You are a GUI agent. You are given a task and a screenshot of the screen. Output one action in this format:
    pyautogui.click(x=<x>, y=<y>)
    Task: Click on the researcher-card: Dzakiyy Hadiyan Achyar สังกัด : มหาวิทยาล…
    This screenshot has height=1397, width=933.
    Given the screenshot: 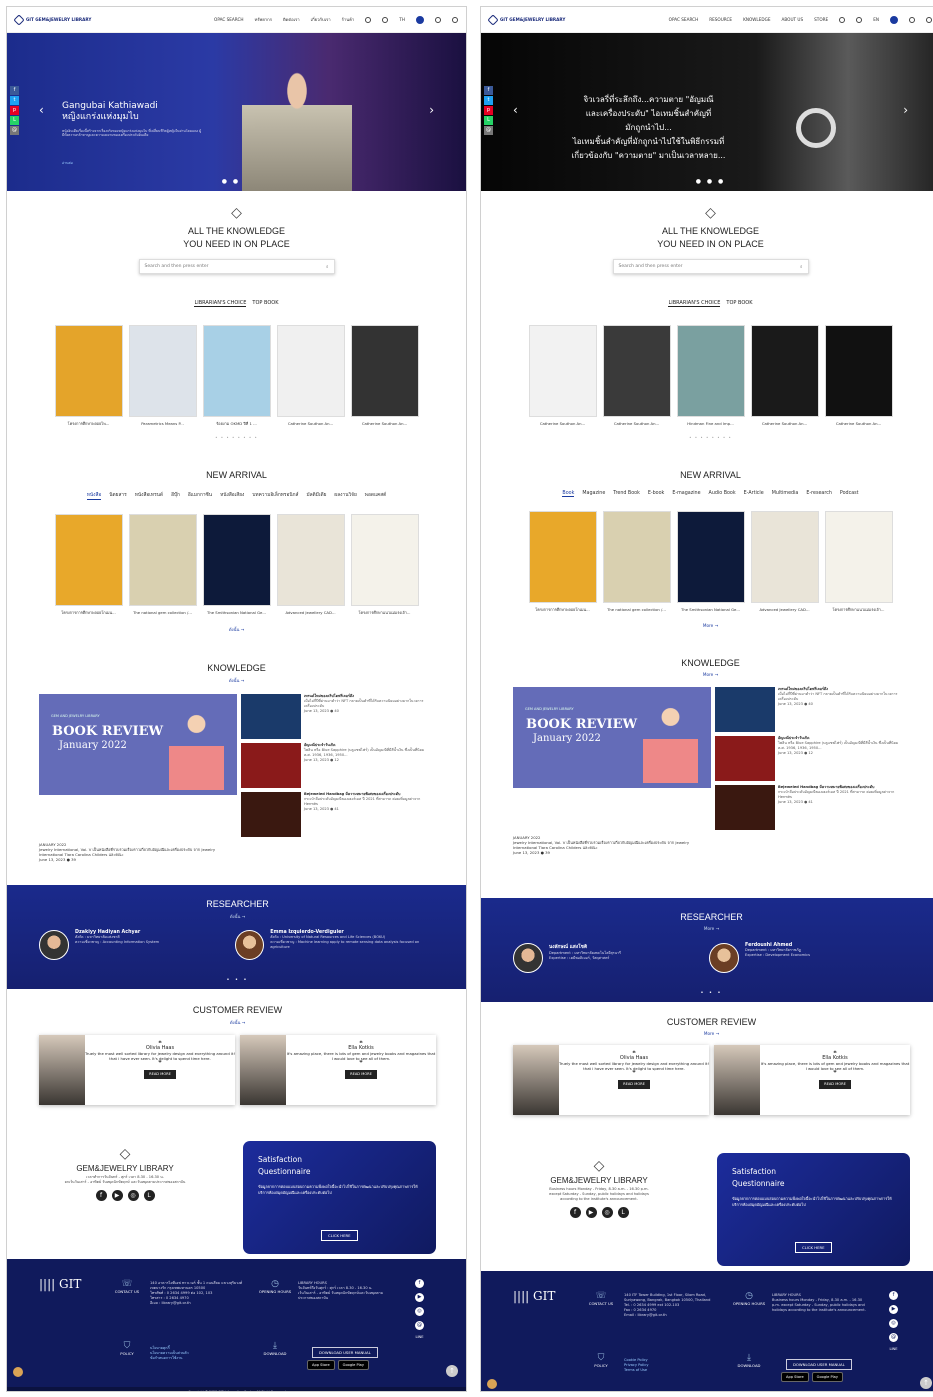 What is the action you would take?
    pyautogui.click(x=139, y=945)
    